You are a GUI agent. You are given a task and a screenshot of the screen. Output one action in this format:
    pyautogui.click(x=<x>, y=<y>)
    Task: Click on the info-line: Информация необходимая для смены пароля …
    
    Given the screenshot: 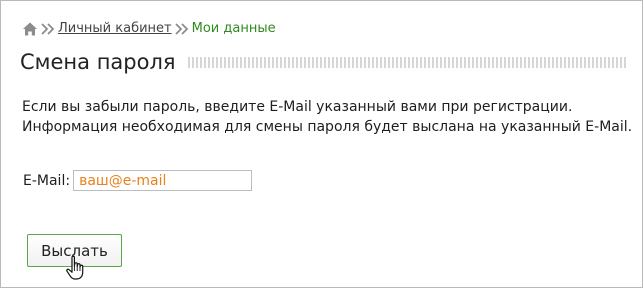 What is the action you would take?
    pyautogui.click(x=327, y=127)
    